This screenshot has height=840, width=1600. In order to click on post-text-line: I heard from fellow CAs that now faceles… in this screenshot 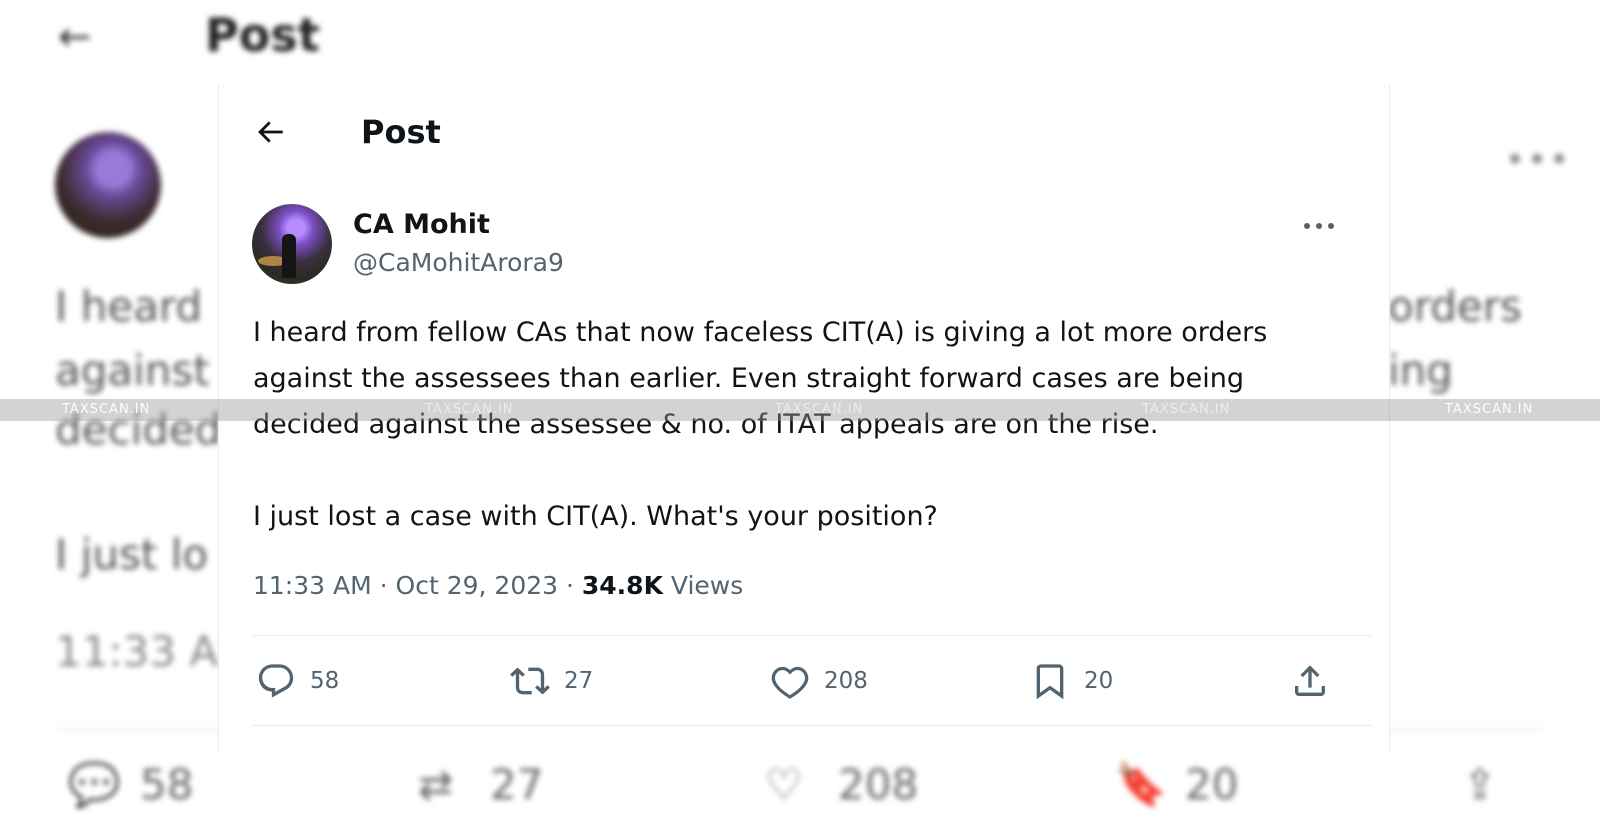, I will do `click(760, 332)`.